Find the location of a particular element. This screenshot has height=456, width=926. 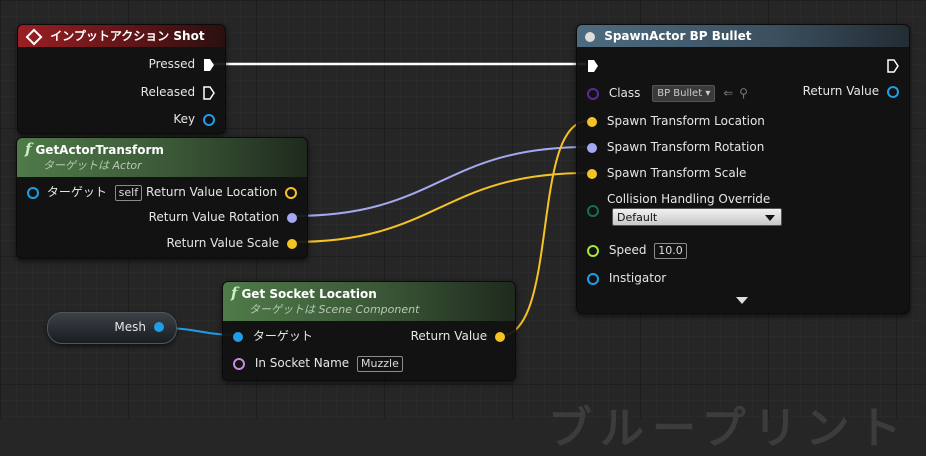

spawn-return-label: Return Value is located at coordinates (841, 91).